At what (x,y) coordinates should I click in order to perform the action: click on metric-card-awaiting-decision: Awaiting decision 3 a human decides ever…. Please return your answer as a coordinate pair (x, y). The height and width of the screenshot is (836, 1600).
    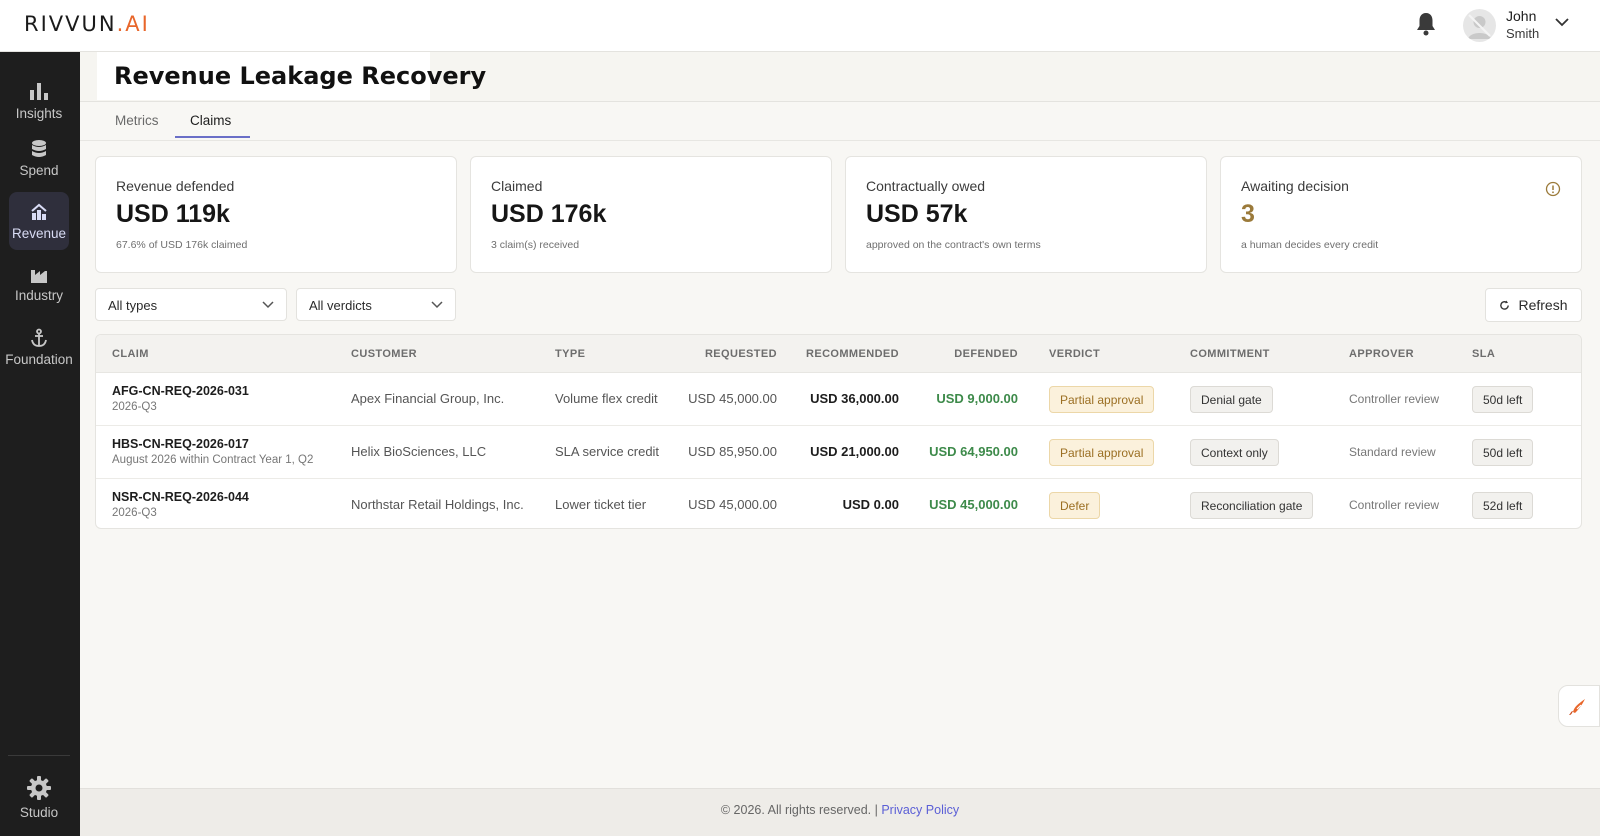
    Looking at the image, I should click on (1401, 214).